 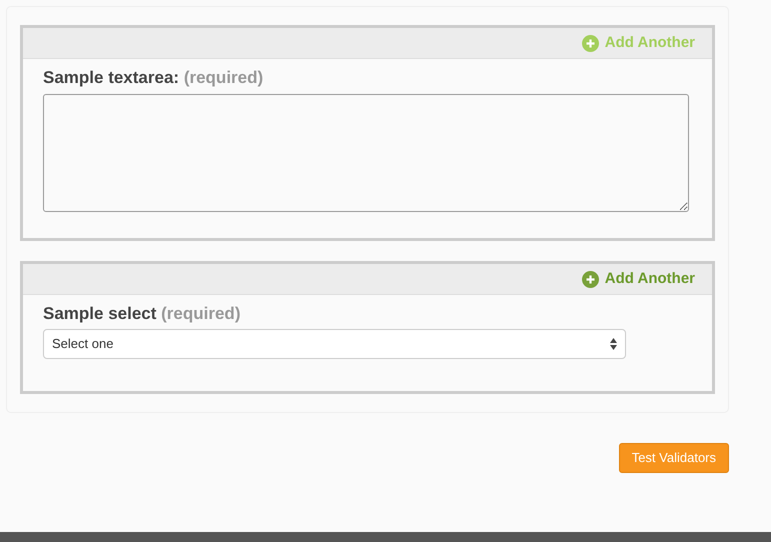 I want to click on field-label: Sample select (required), so click(x=142, y=314).